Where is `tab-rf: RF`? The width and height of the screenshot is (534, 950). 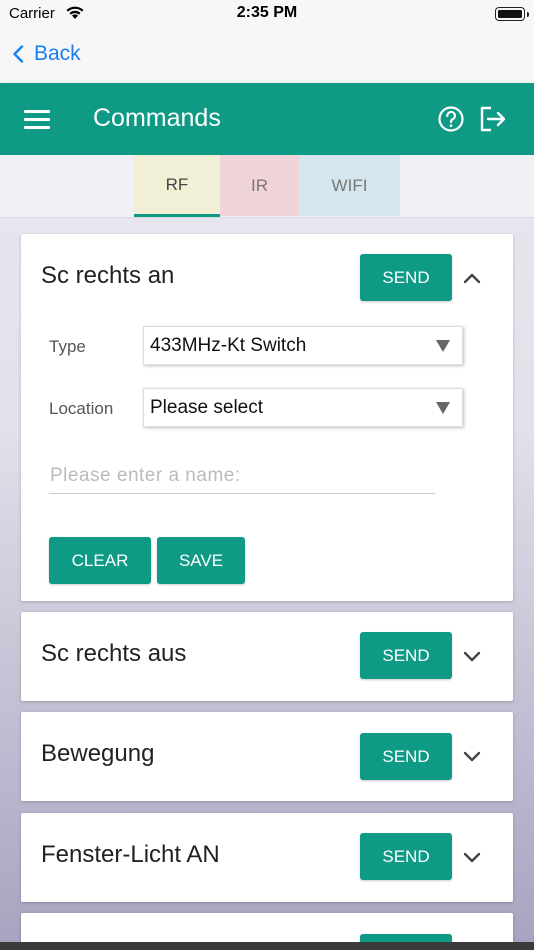 tab-rf: RF is located at coordinates (177, 186).